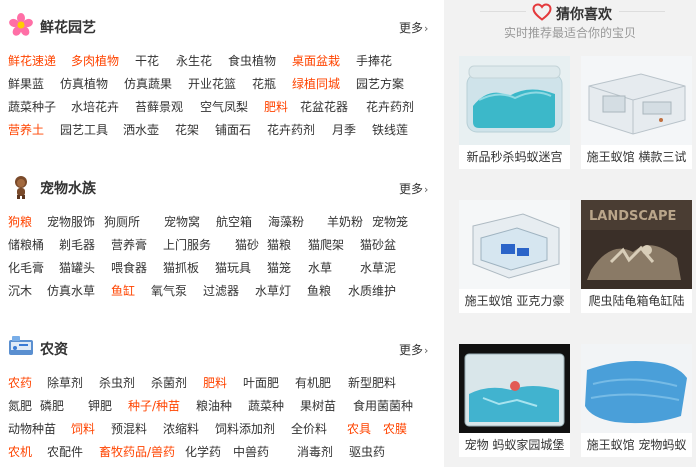  I want to click on category-link: 猫抓板, so click(181, 268).